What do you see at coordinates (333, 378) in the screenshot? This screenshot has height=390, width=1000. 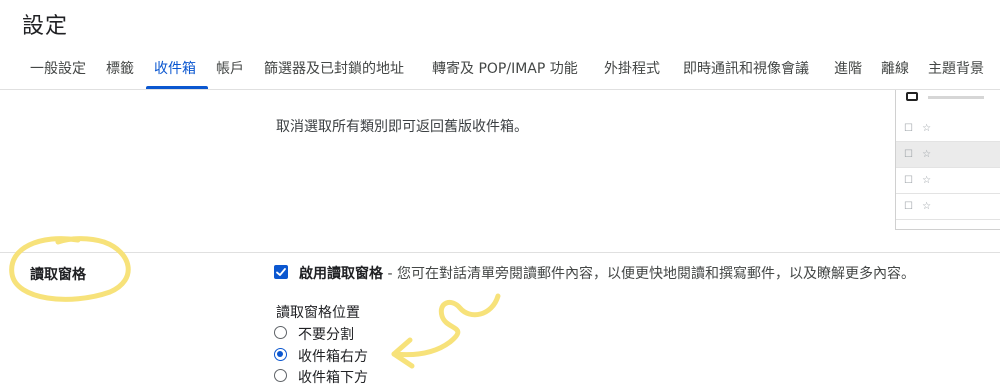 I see `radio-label: 收件箱下方` at bounding box center [333, 378].